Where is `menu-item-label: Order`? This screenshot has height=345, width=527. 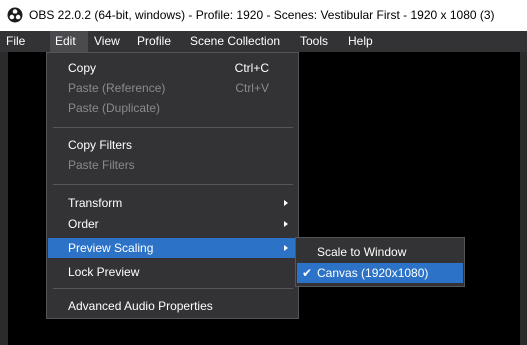
menu-item-label: Order is located at coordinates (83, 224).